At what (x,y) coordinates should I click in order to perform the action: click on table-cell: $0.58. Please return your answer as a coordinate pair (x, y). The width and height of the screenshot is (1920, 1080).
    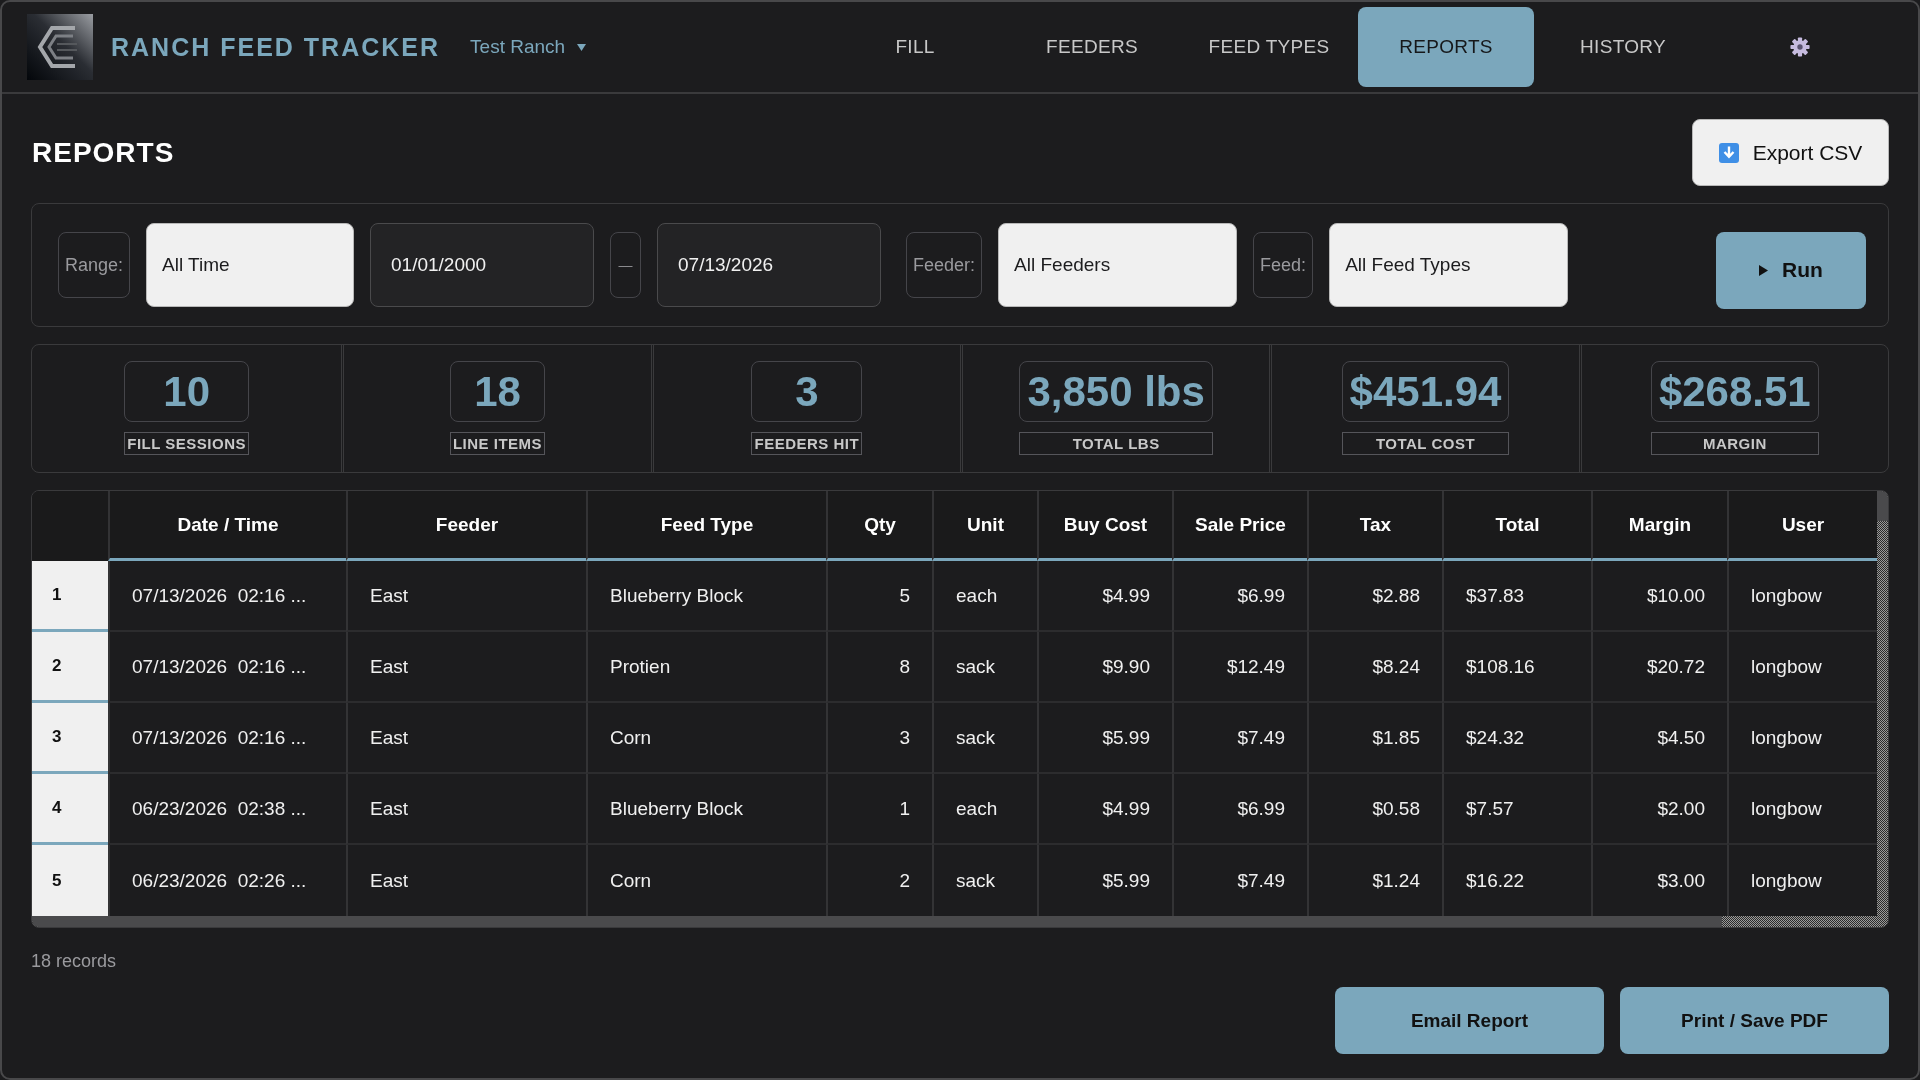
    Looking at the image, I should click on (1374, 809).